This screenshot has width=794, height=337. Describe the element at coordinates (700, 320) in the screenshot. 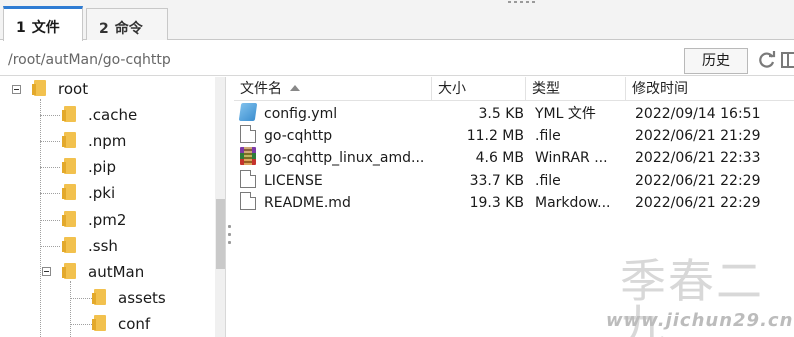

I see `watermark-url: www.jichun29.cn` at that location.